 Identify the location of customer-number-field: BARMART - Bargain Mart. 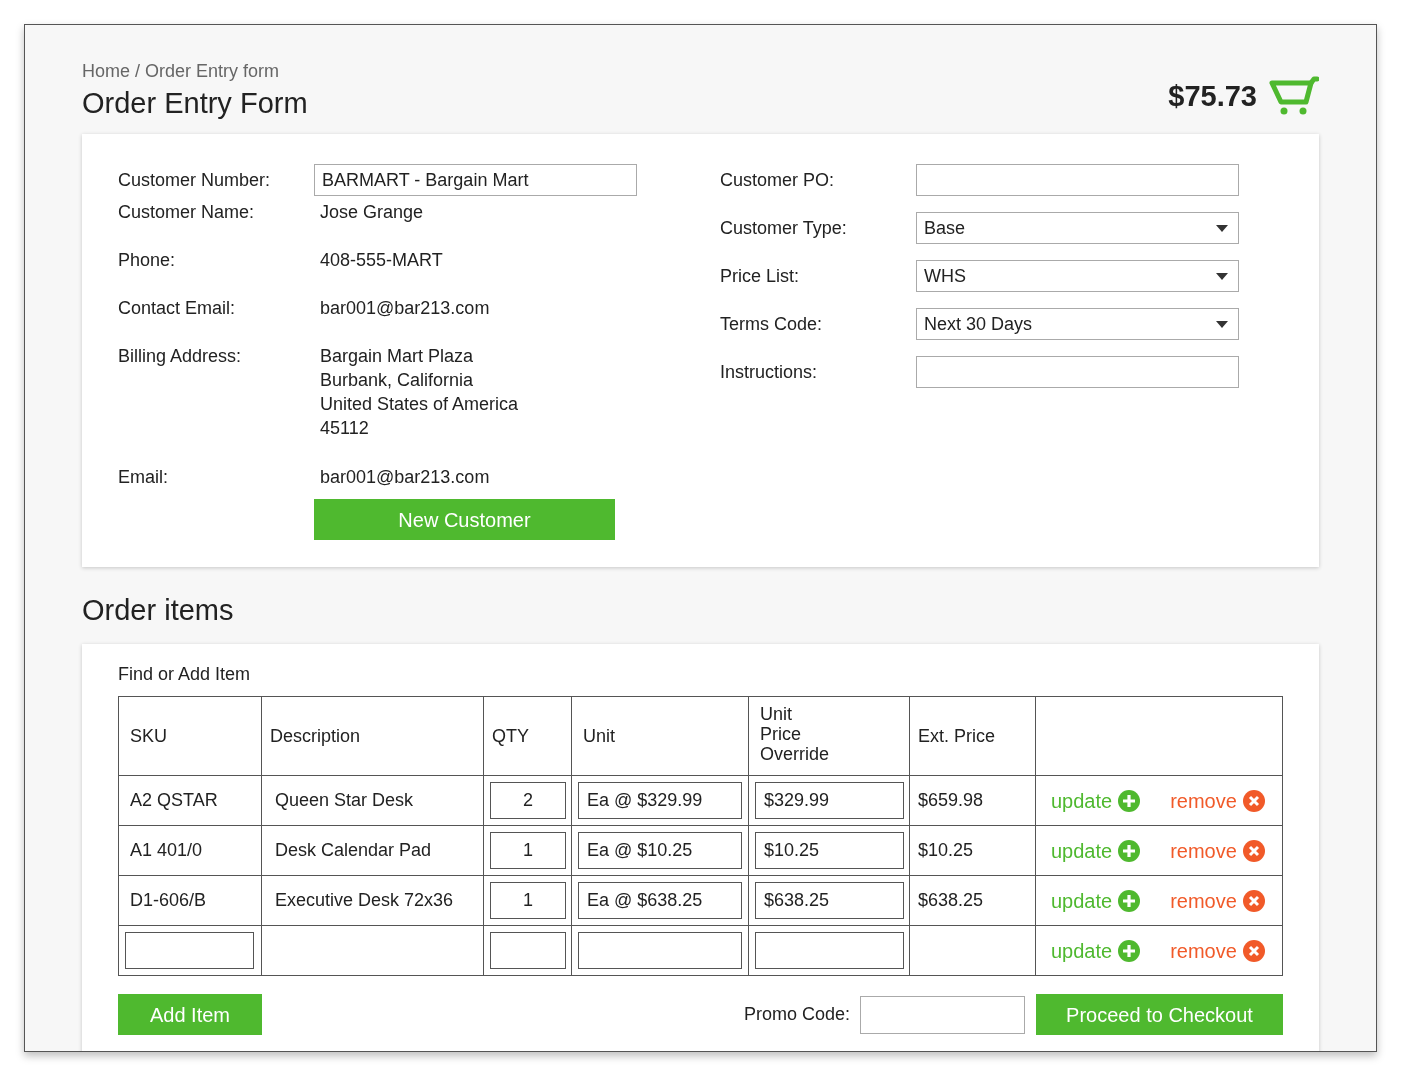
(475, 180).